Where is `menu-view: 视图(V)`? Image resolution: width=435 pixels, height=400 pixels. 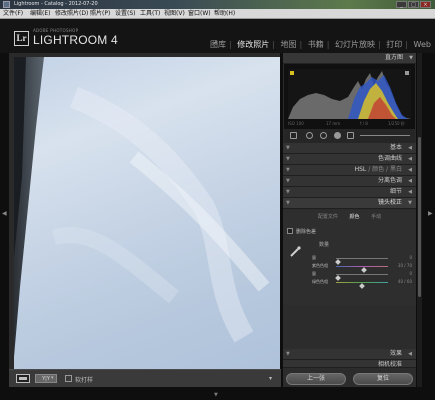 menu-view: 视图(V) is located at coordinates (174, 14).